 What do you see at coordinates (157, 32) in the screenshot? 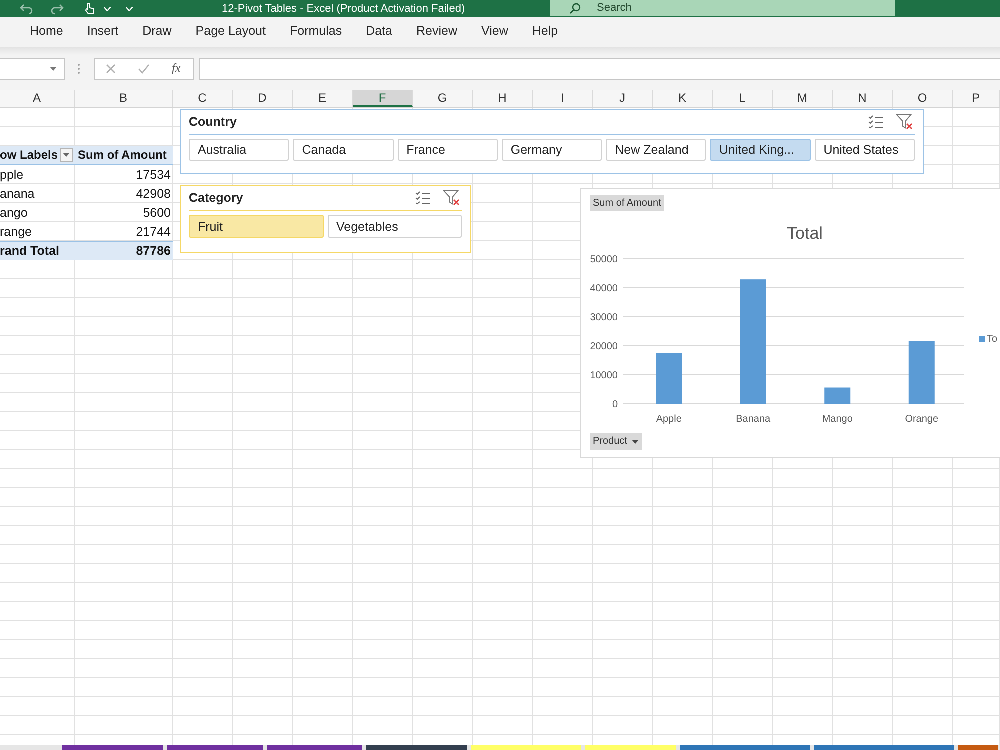
I see `ribbon-tab: Draw` at bounding box center [157, 32].